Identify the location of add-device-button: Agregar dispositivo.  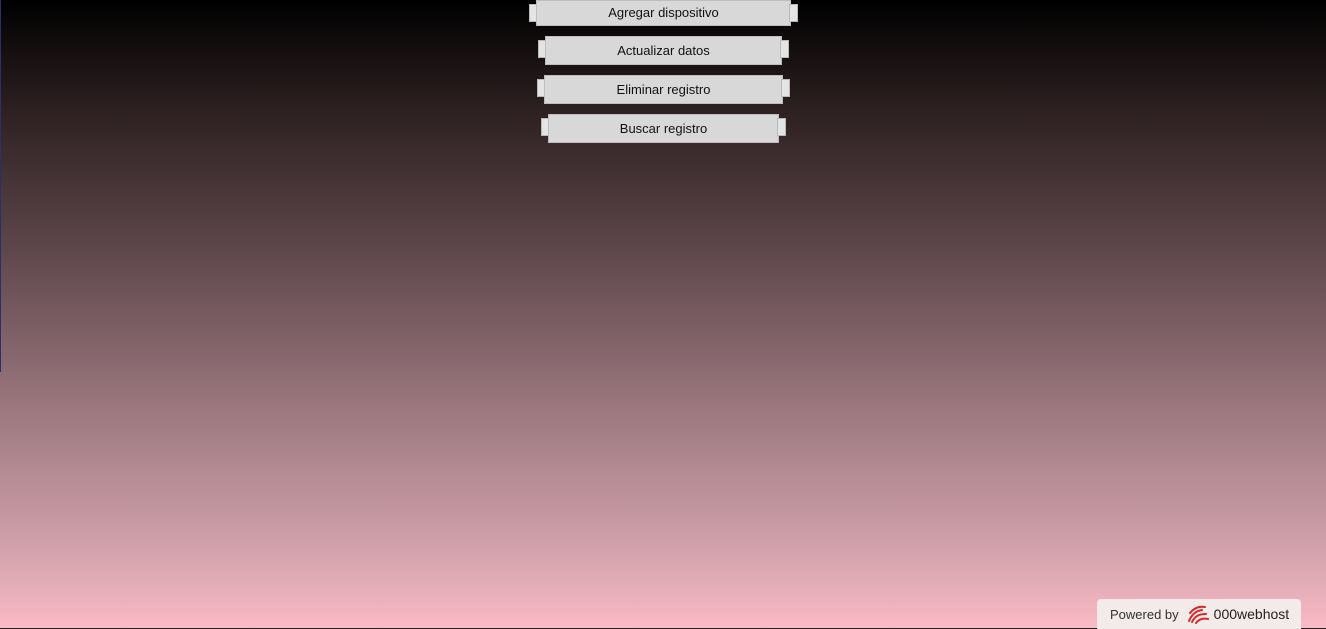
(663, 13).